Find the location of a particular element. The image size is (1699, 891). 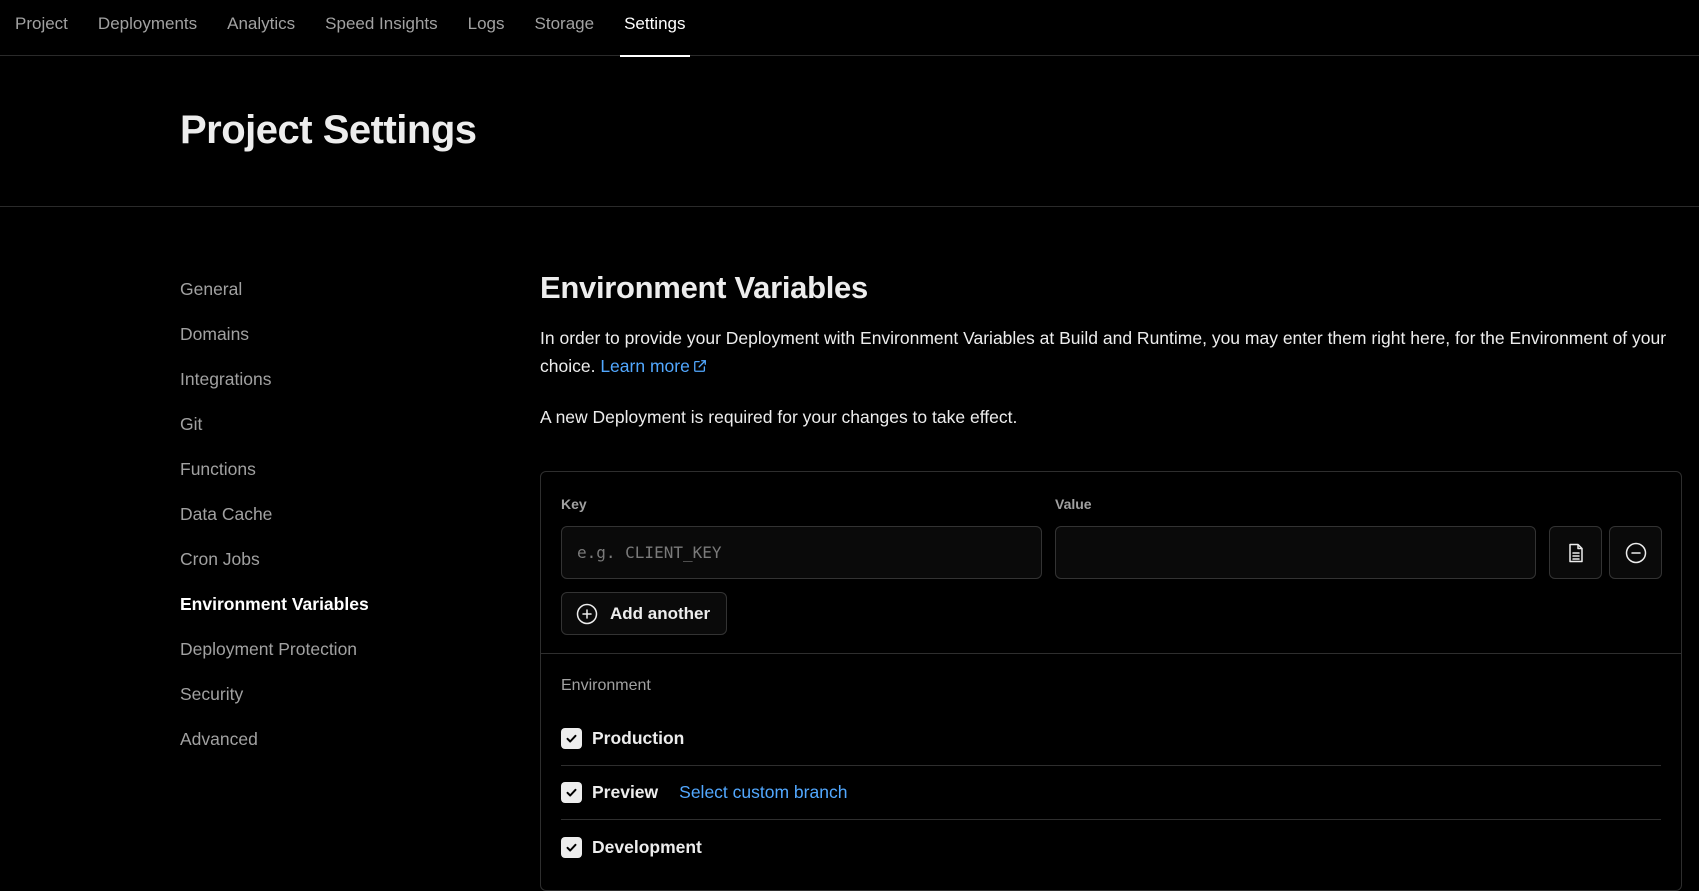

external-link-icon is located at coordinates (699, 366).